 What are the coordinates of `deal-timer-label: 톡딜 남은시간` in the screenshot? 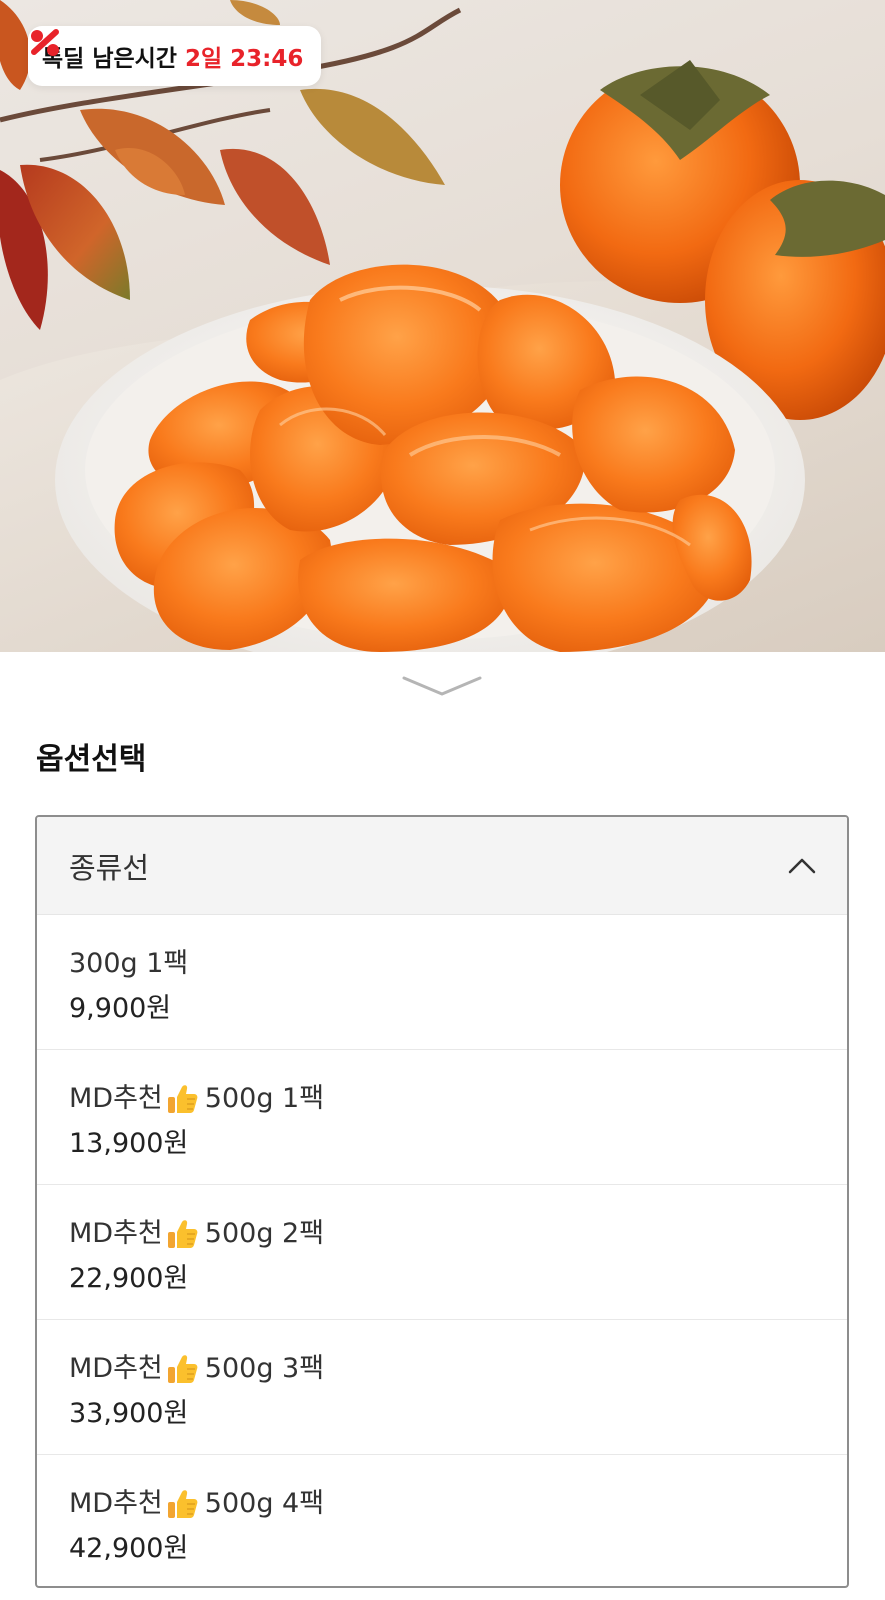 It's located at (109, 59).